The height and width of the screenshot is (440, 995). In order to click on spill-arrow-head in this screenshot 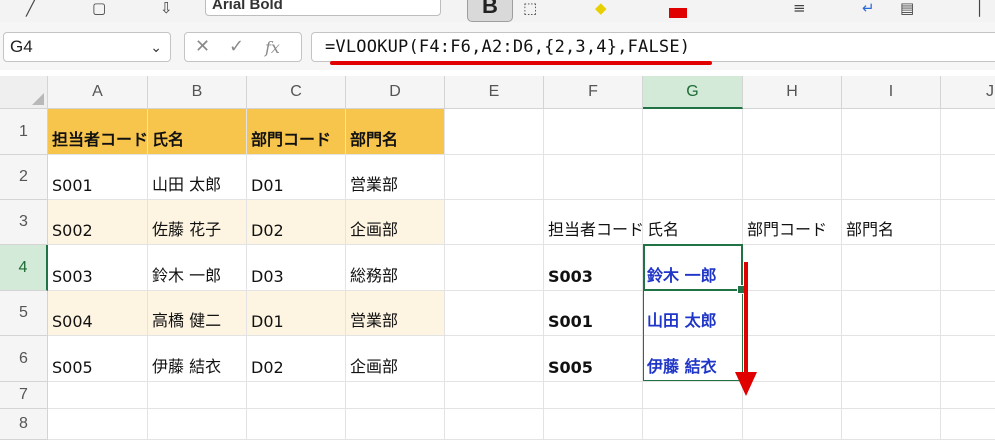, I will do `click(746, 384)`.